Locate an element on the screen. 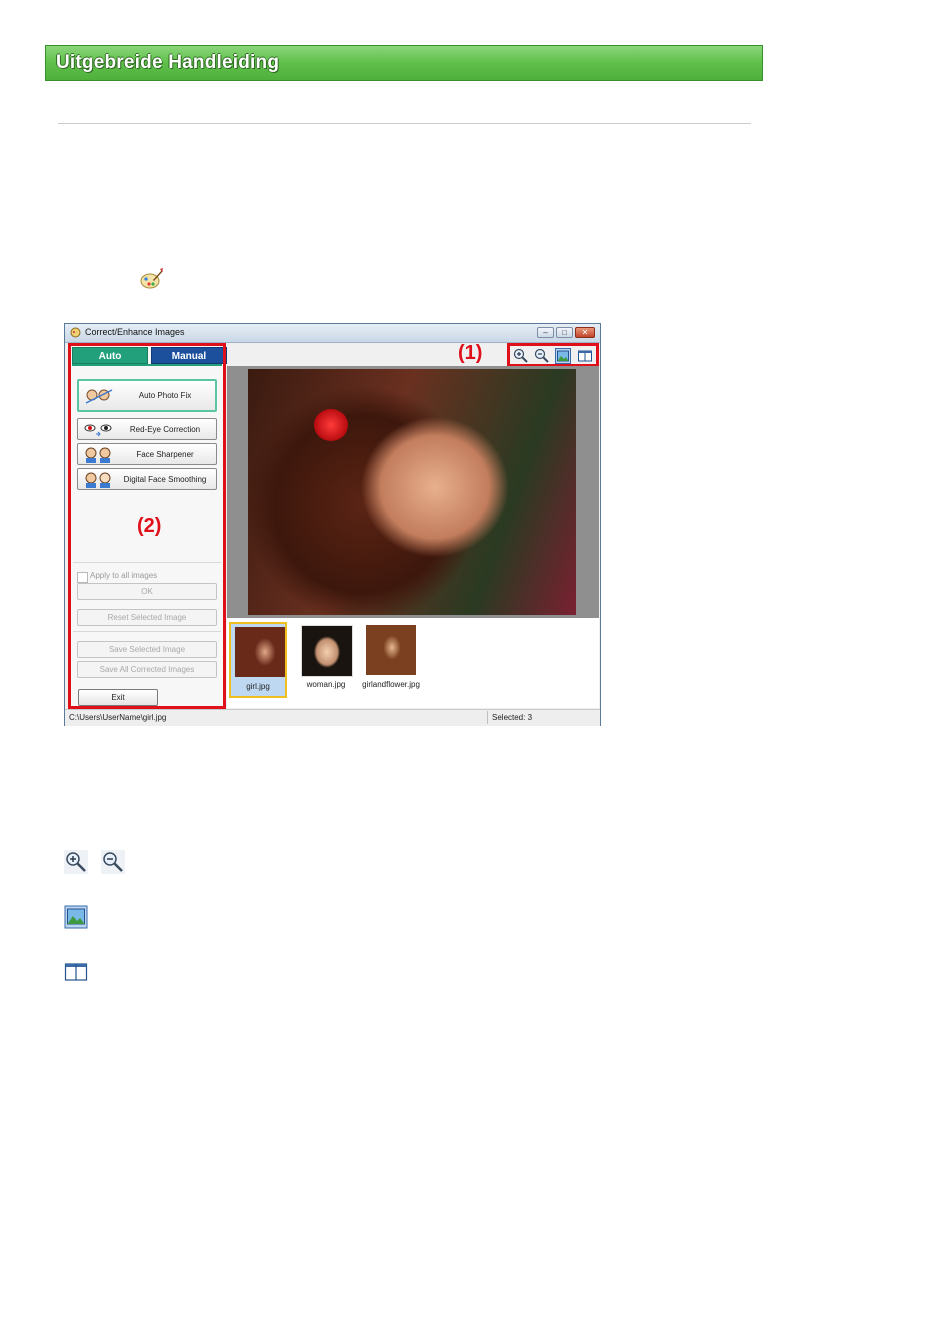 The height and width of the screenshot is (1344, 950). thumbnail-item: girlandflower.jpg is located at coordinates (391, 660).